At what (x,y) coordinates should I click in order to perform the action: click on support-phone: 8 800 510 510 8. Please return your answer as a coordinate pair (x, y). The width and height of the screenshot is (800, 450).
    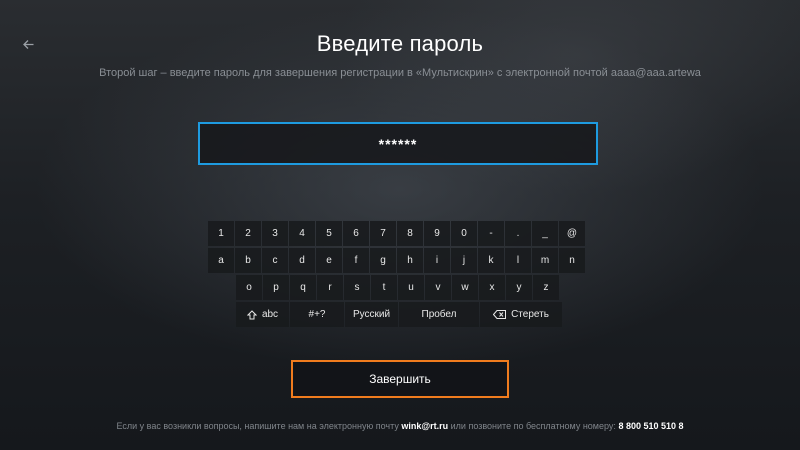
    Looking at the image, I should click on (651, 426).